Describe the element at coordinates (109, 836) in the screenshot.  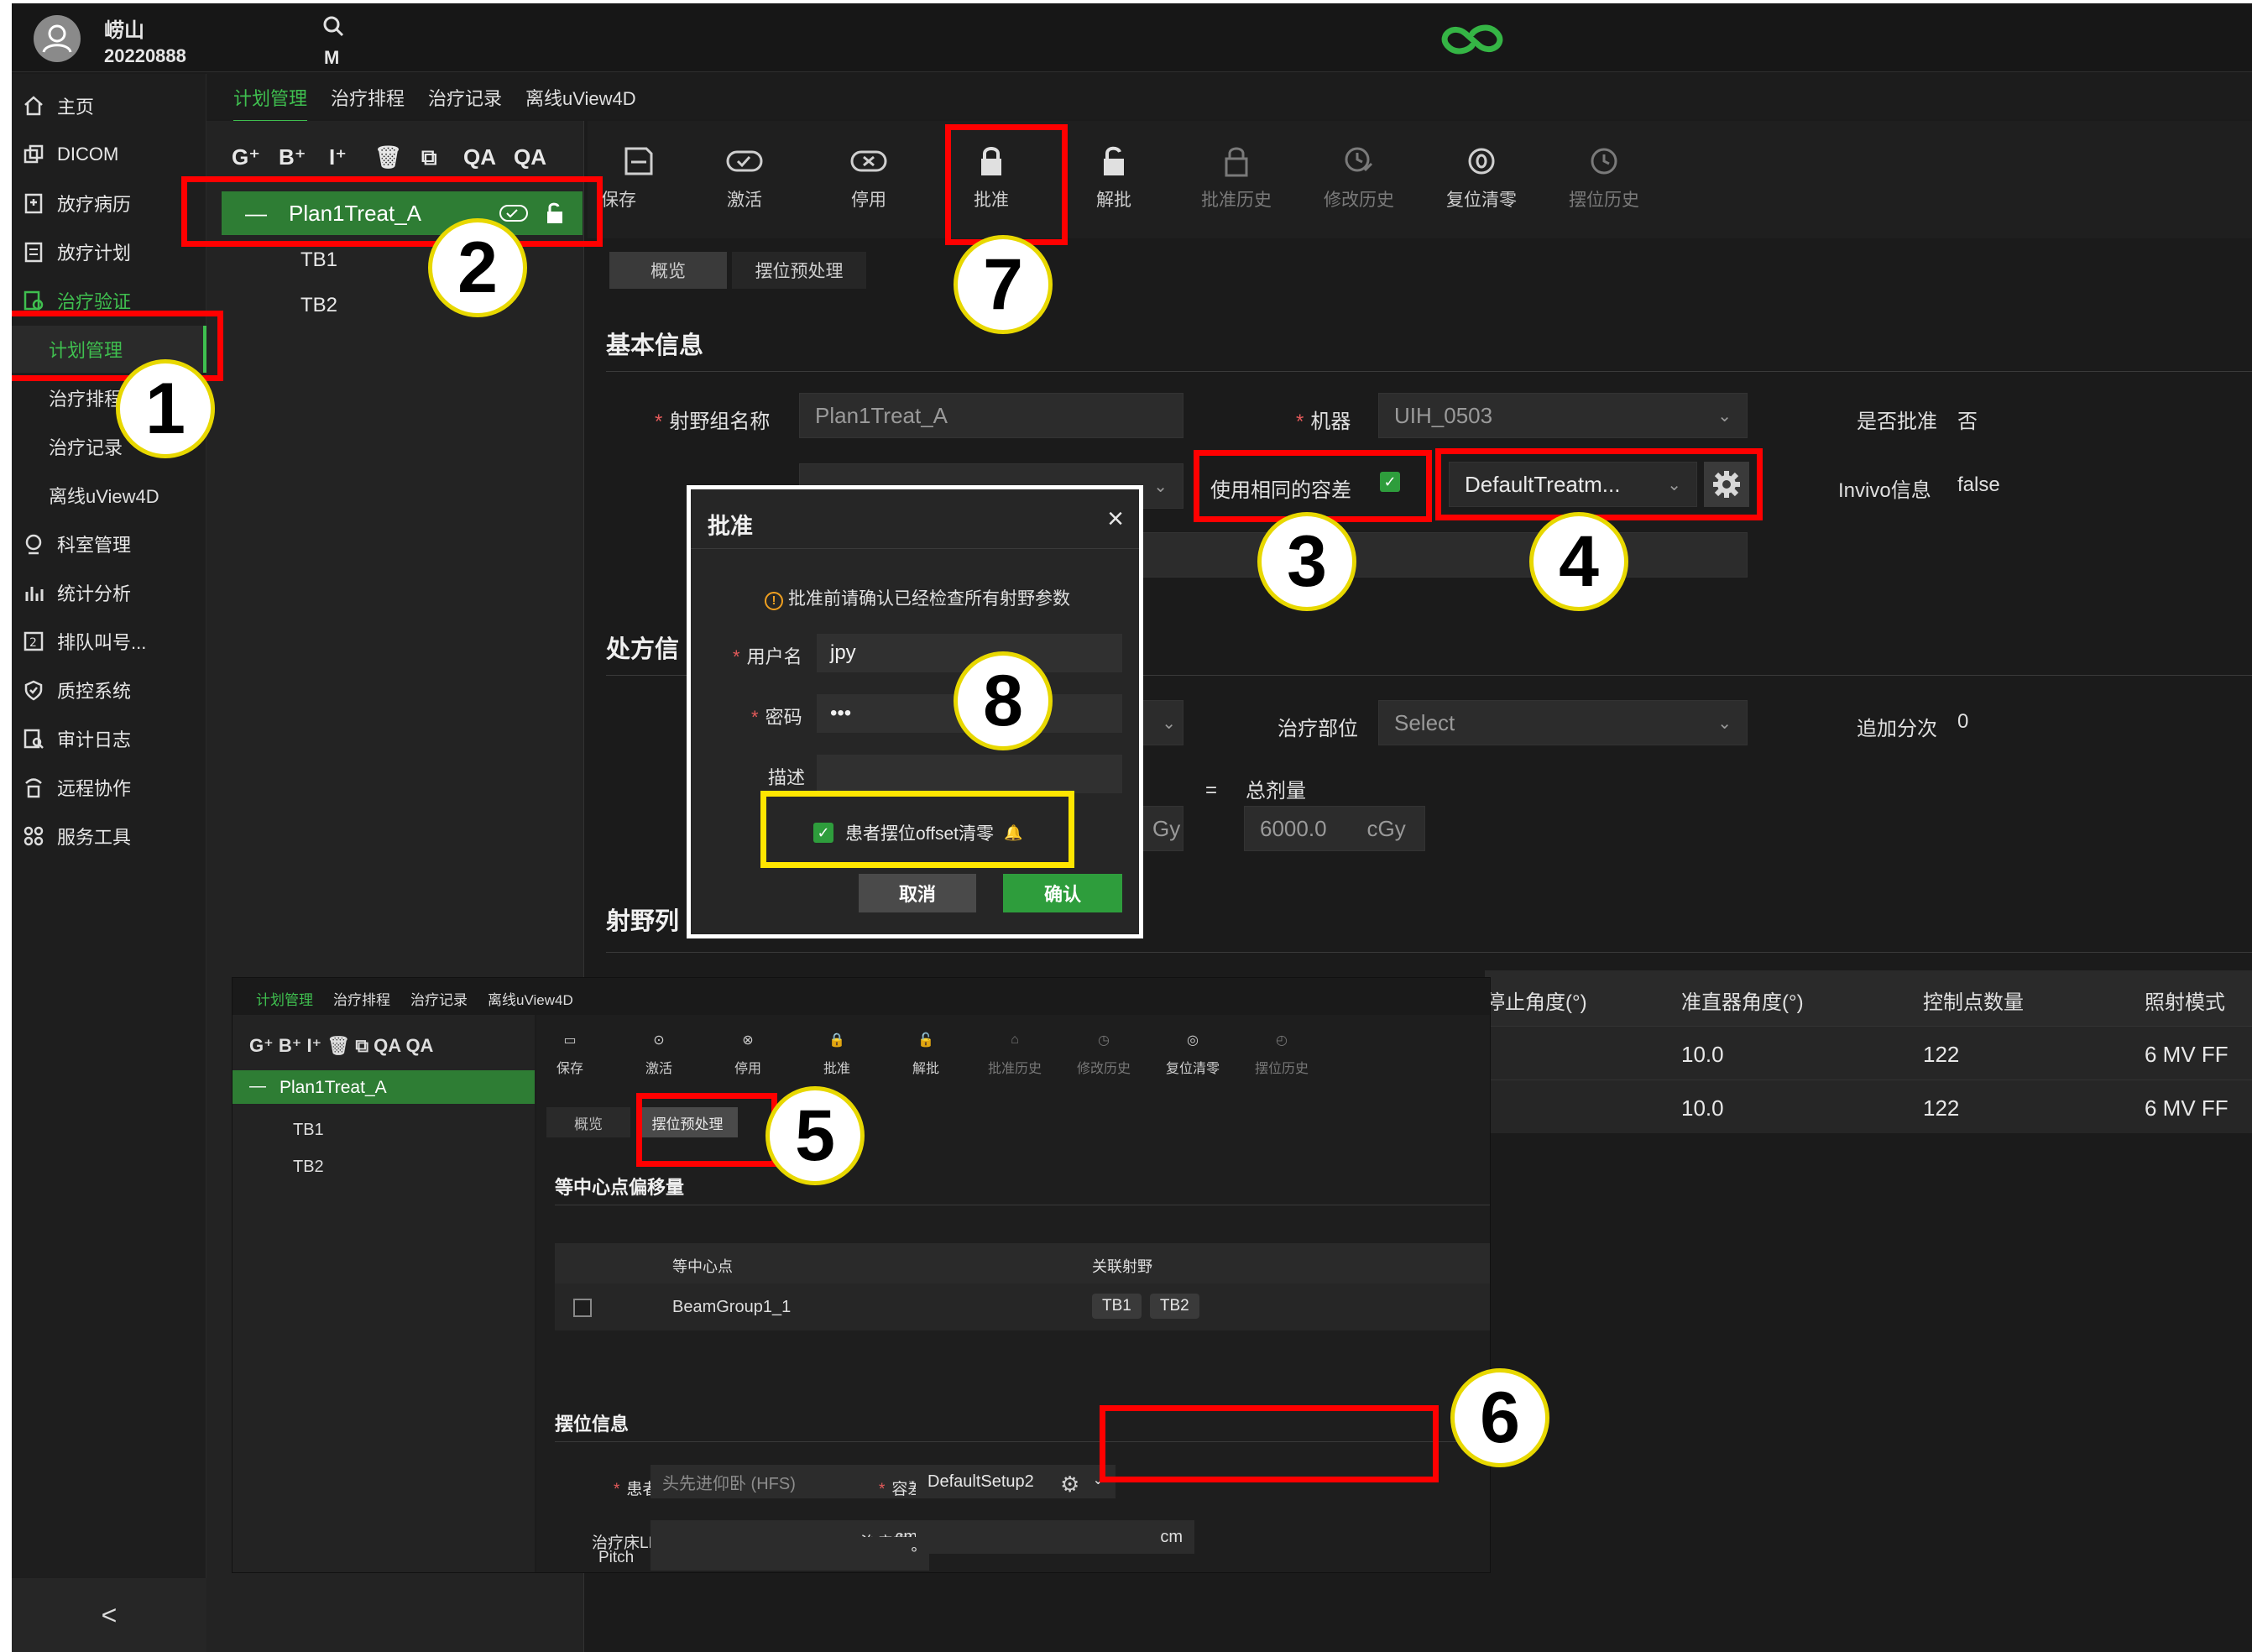
I see `sidebar-item-tools: 服务工具` at that location.